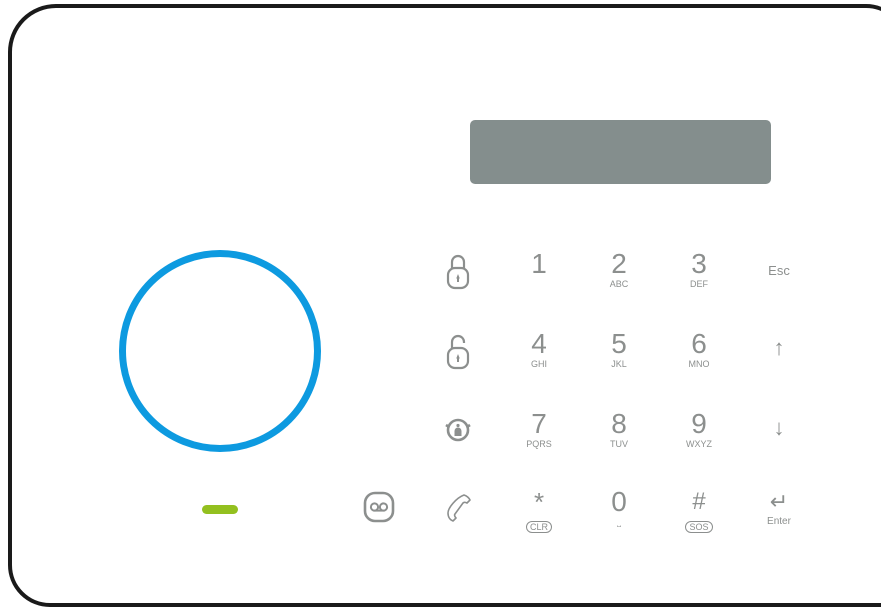  Describe the element at coordinates (779, 501) in the screenshot. I see `enter-icon: ↵` at that location.